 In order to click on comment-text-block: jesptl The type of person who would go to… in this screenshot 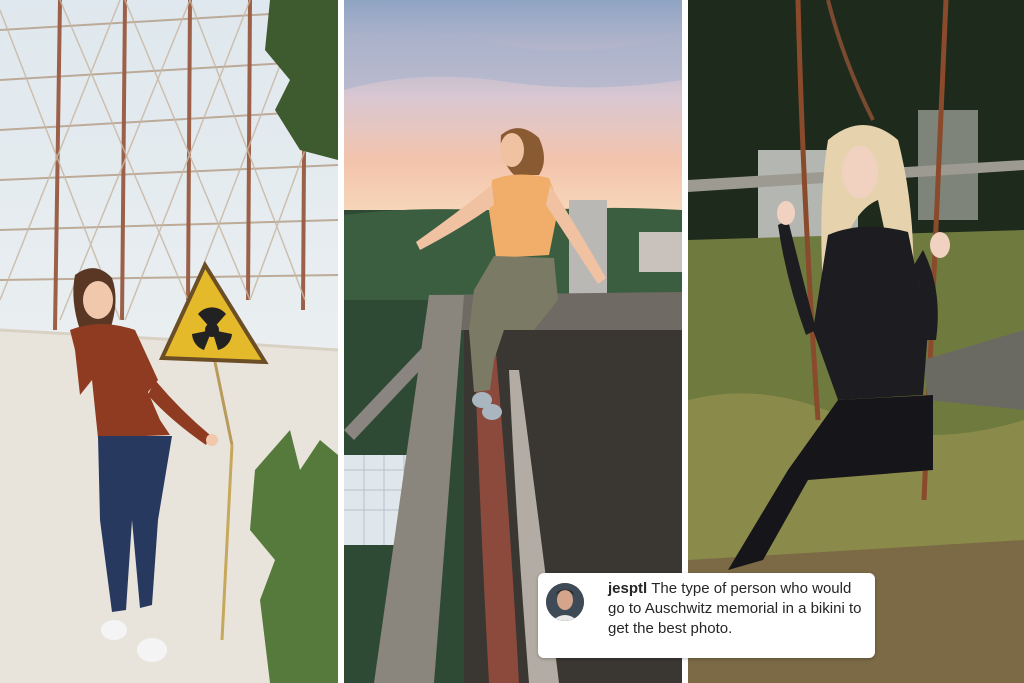, I will do `click(736, 609)`.